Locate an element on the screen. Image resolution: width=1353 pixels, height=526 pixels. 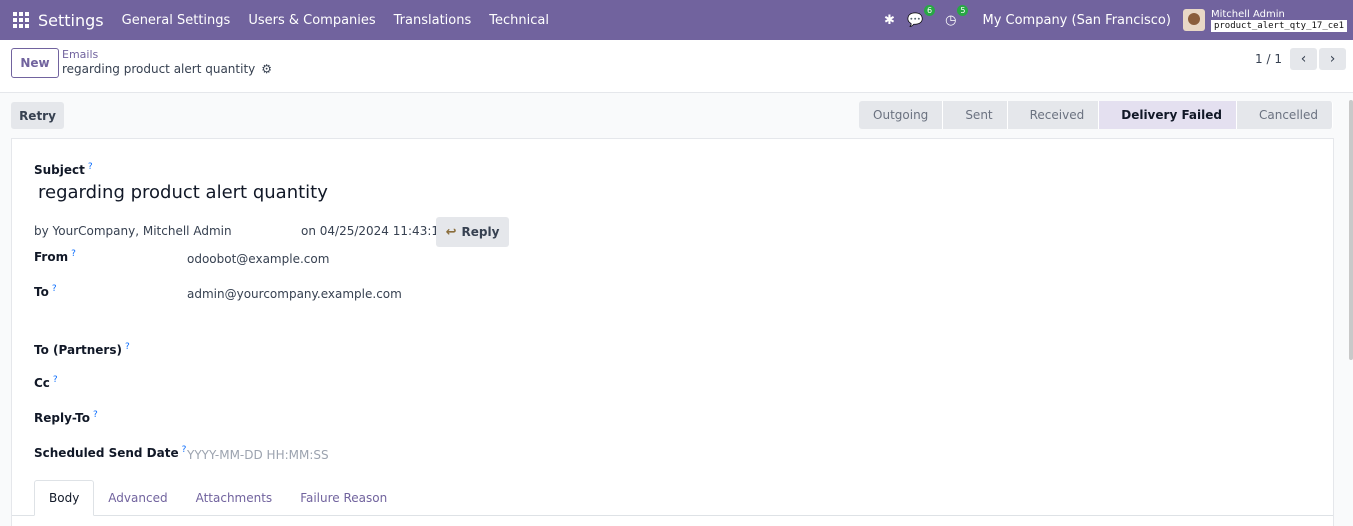
user-name: Mitchell Admin is located at coordinates (1247, 14).